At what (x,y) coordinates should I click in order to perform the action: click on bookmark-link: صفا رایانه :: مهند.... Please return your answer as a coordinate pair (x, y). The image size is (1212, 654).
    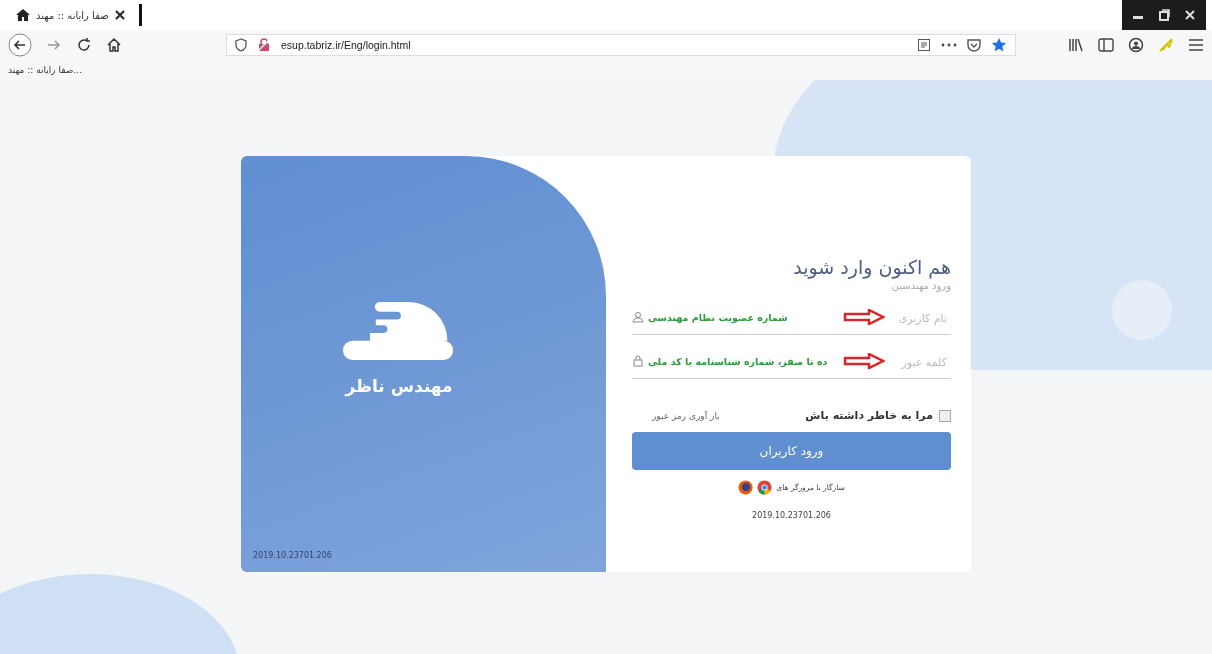
    Looking at the image, I should click on (45, 70).